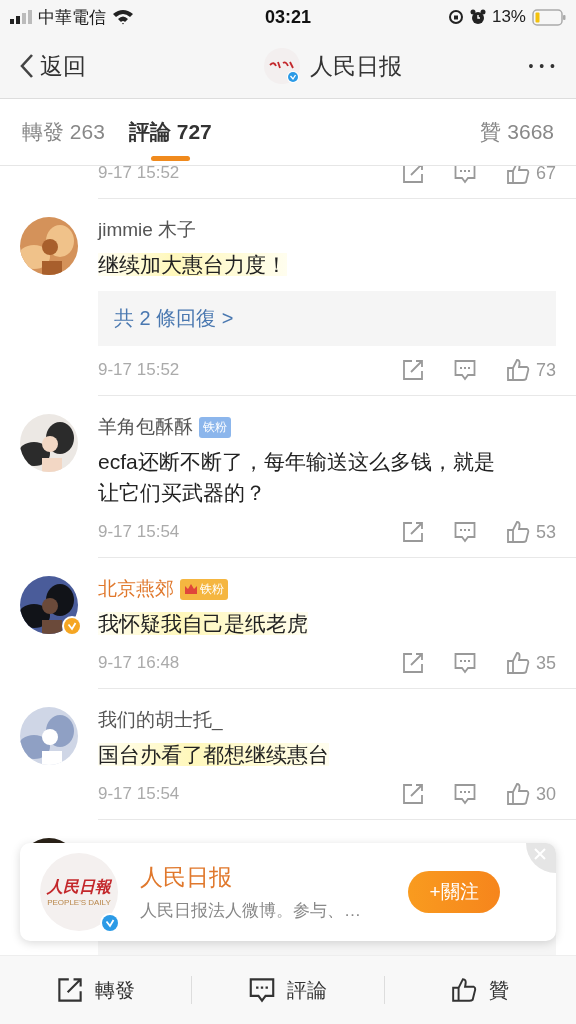 The width and height of the screenshot is (576, 1024). What do you see at coordinates (508, 17) in the screenshot?
I see `battery-percent: 13%` at bounding box center [508, 17].